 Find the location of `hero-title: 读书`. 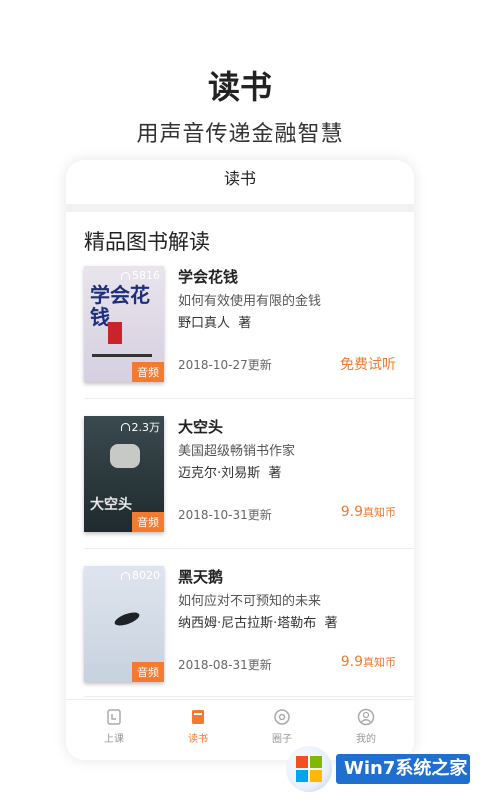

hero-title: 读书 is located at coordinates (239, 87).